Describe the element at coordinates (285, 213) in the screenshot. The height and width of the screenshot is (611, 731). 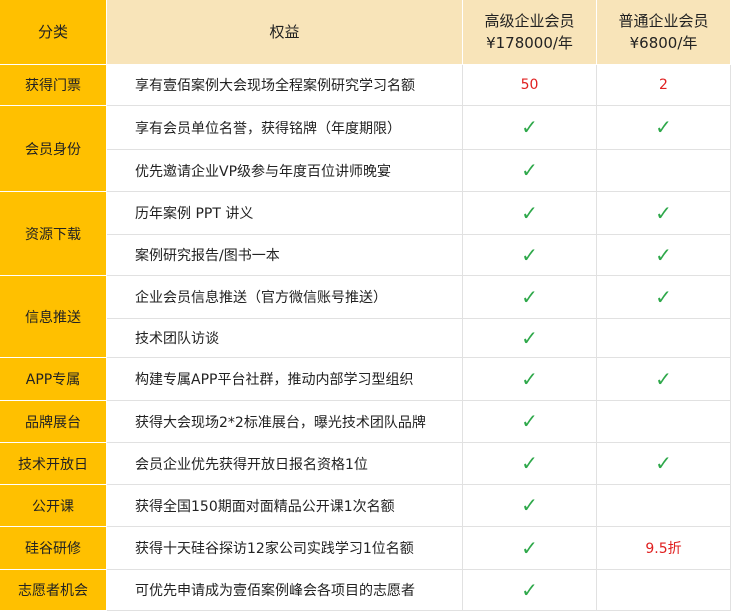
I see `benefit-cell: 历年案例 PPT 讲义` at that location.